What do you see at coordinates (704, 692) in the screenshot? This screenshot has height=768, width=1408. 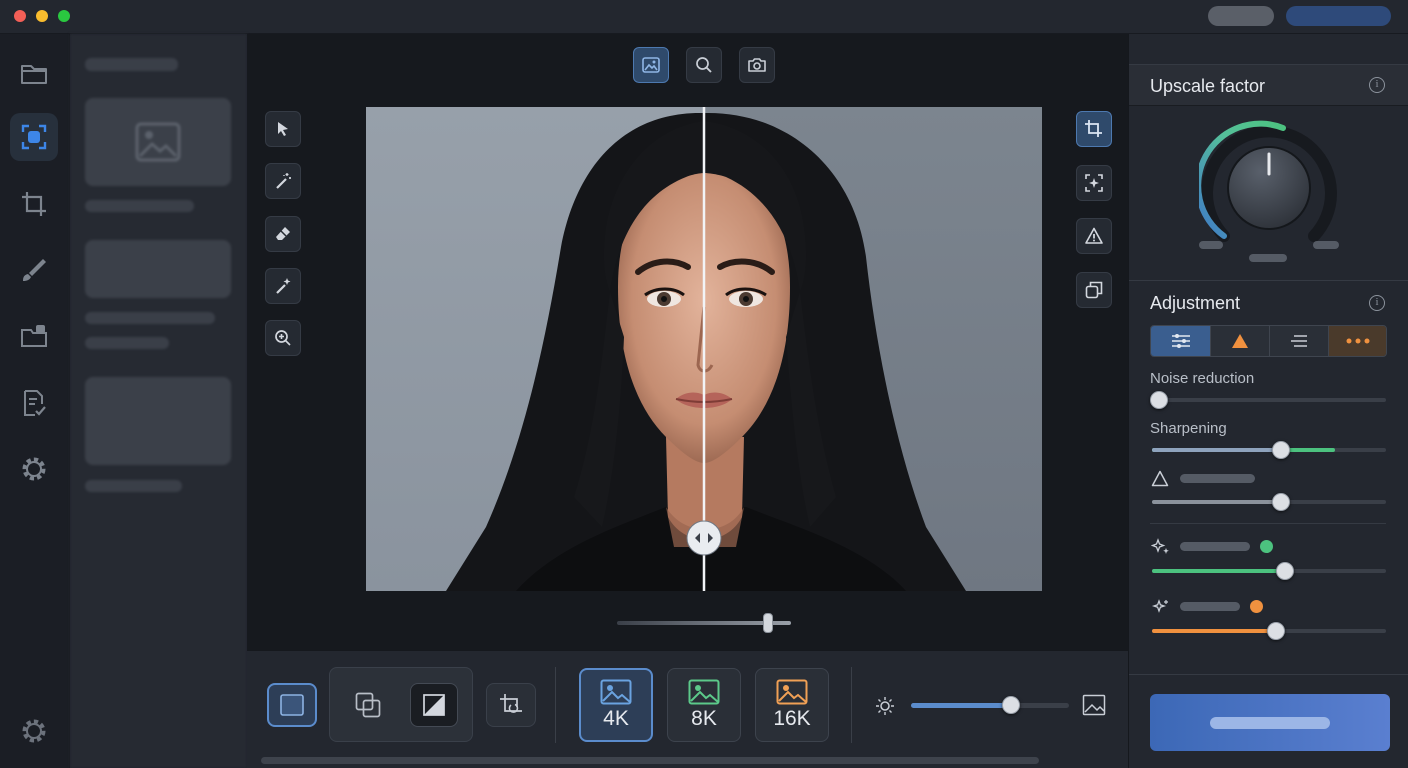 I see `image-8k-icon` at bounding box center [704, 692].